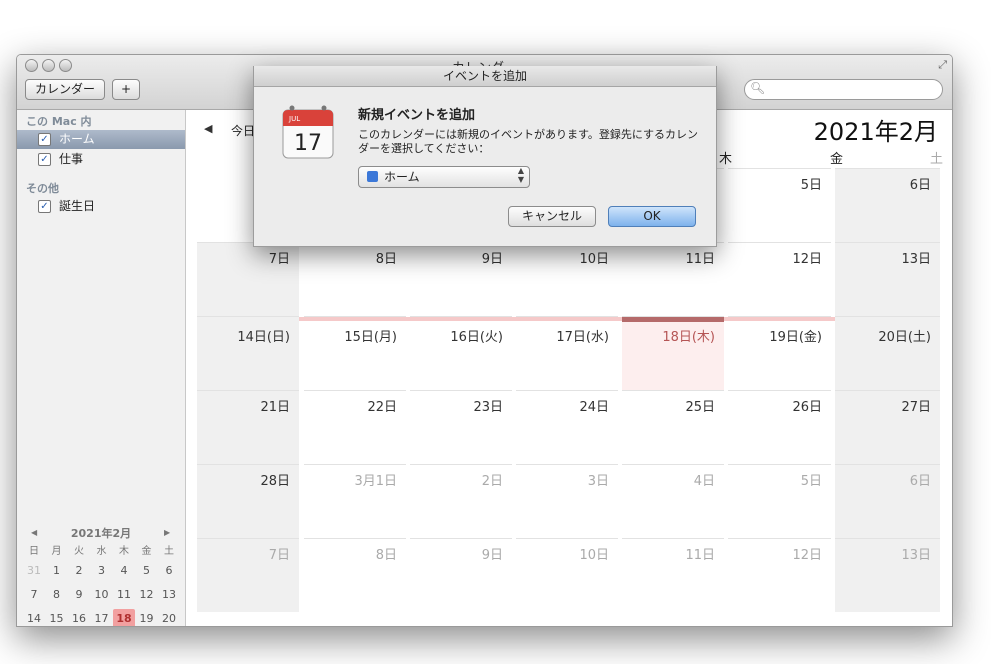 The height and width of the screenshot is (664, 991). What do you see at coordinates (124, 551) in the screenshot?
I see `mini-weekday: 木` at bounding box center [124, 551].